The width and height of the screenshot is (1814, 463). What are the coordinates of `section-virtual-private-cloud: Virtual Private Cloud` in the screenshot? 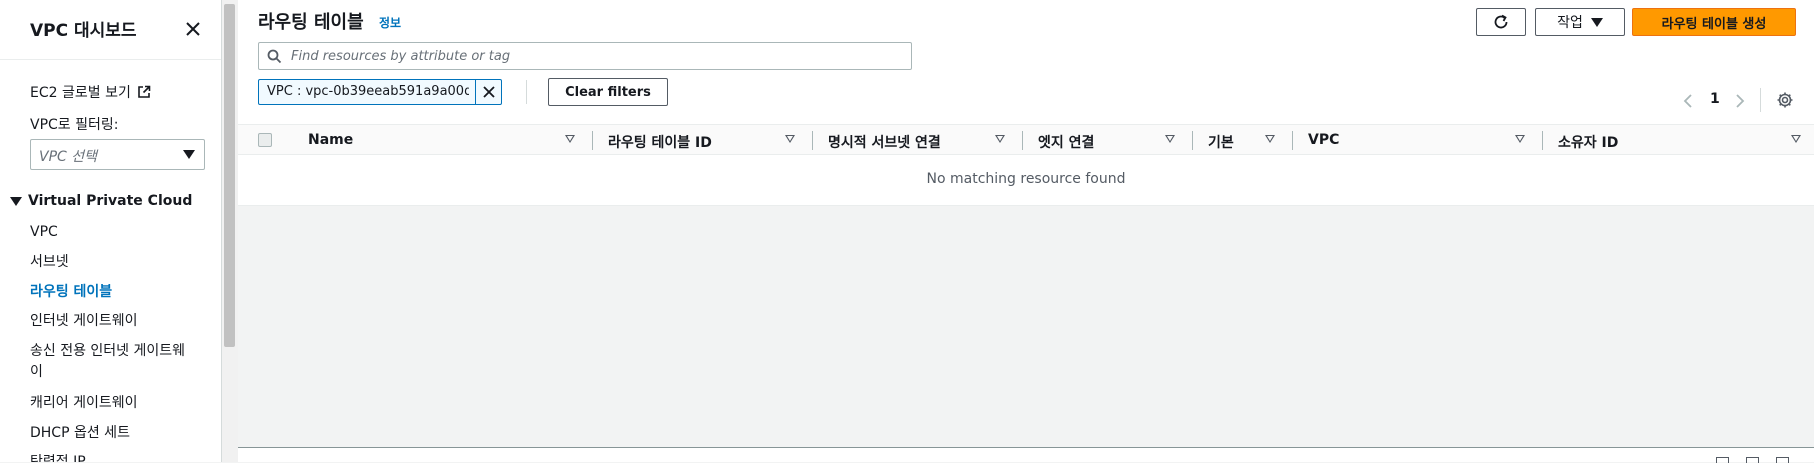 It's located at (101, 201).